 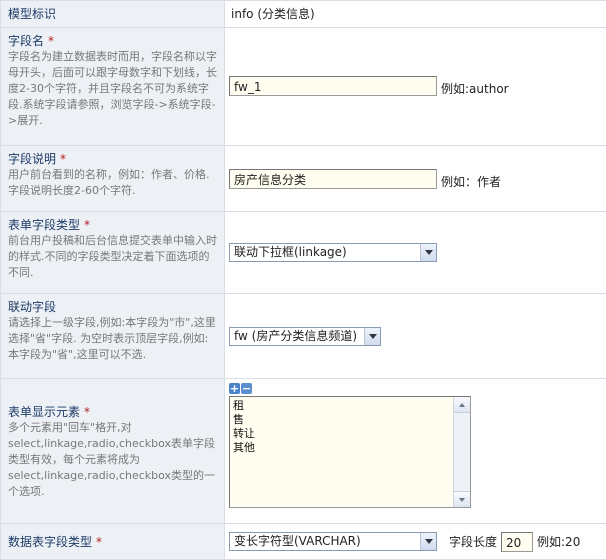 What do you see at coordinates (26, 41) in the screenshot?
I see `field-name-label: 字段名` at bounding box center [26, 41].